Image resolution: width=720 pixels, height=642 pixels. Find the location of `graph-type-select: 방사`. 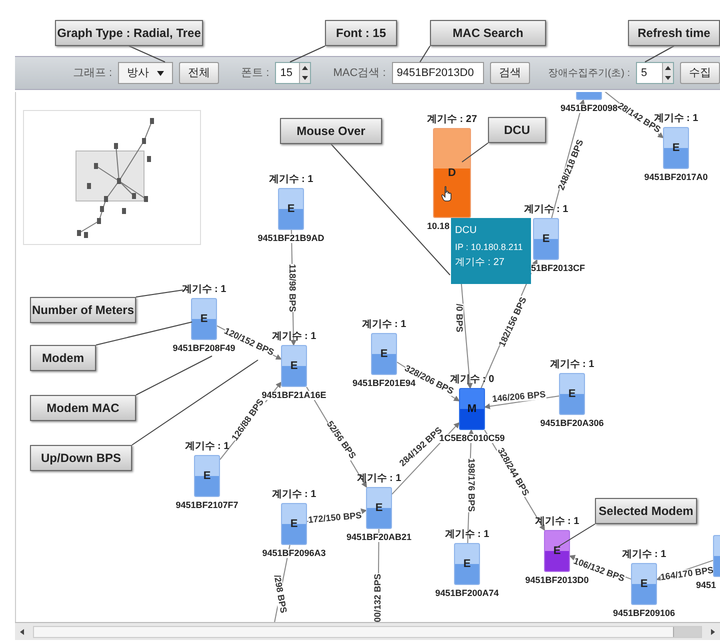

graph-type-select: 방사 is located at coordinates (146, 73).